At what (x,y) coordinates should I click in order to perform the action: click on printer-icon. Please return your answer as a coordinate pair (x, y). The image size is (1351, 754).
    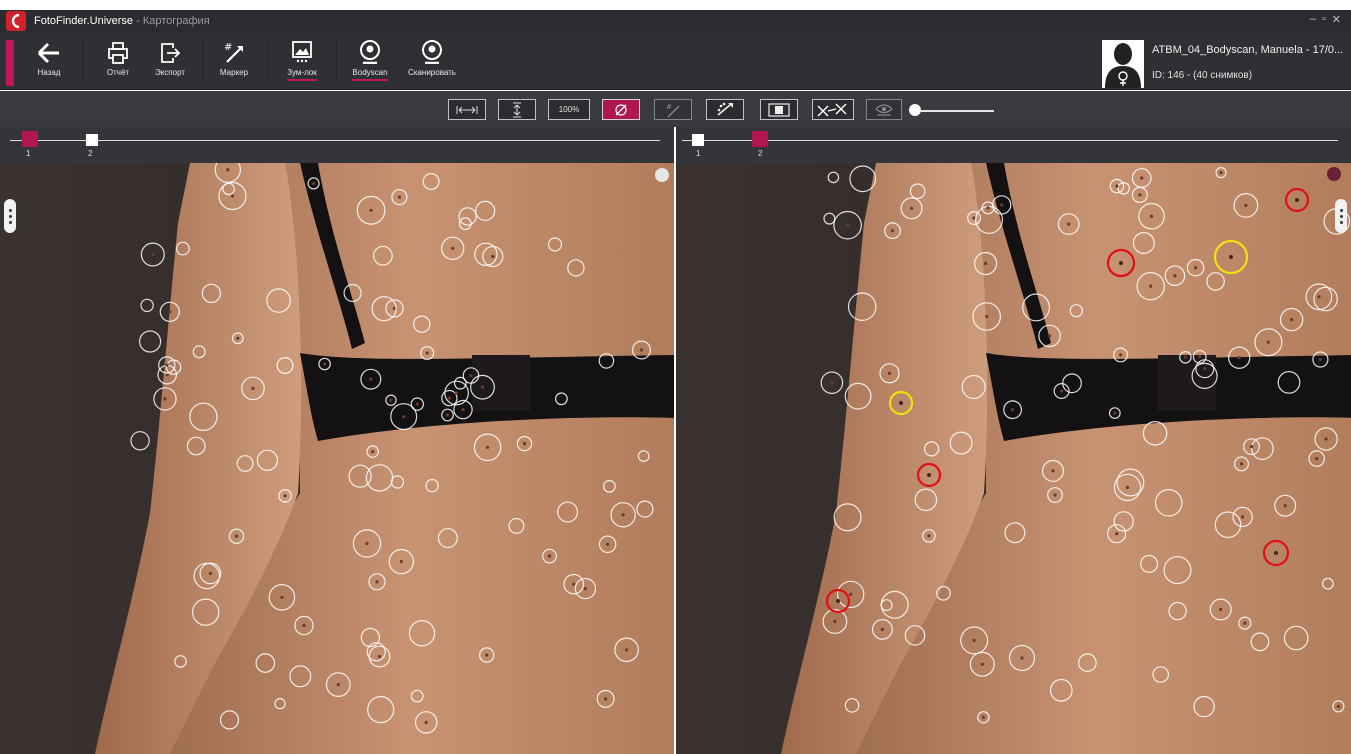
    Looking at the image, I should click on (118, 50).